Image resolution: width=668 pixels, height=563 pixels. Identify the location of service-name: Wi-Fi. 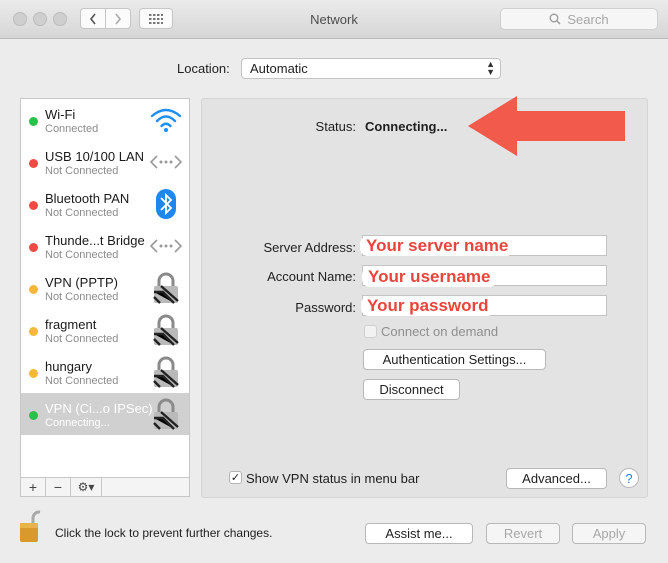
(60, 114).